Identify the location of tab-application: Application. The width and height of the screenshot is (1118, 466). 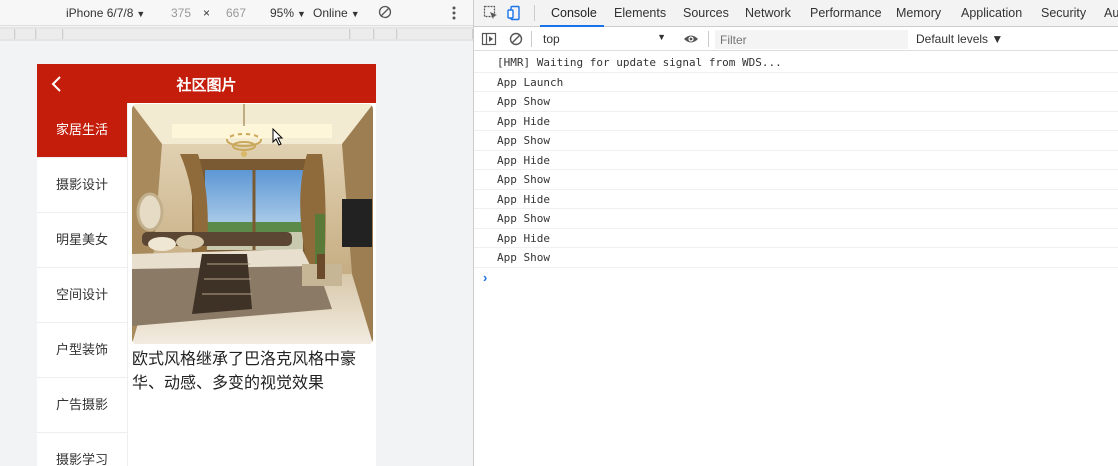
(991, 13).